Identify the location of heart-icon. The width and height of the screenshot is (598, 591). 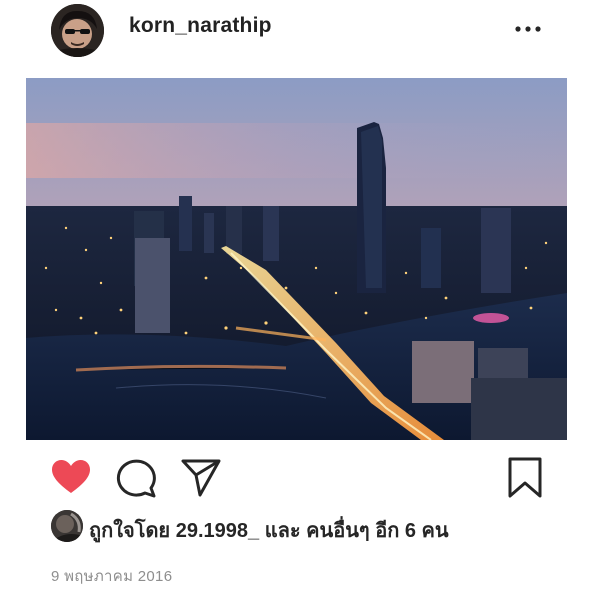
(71, 477).